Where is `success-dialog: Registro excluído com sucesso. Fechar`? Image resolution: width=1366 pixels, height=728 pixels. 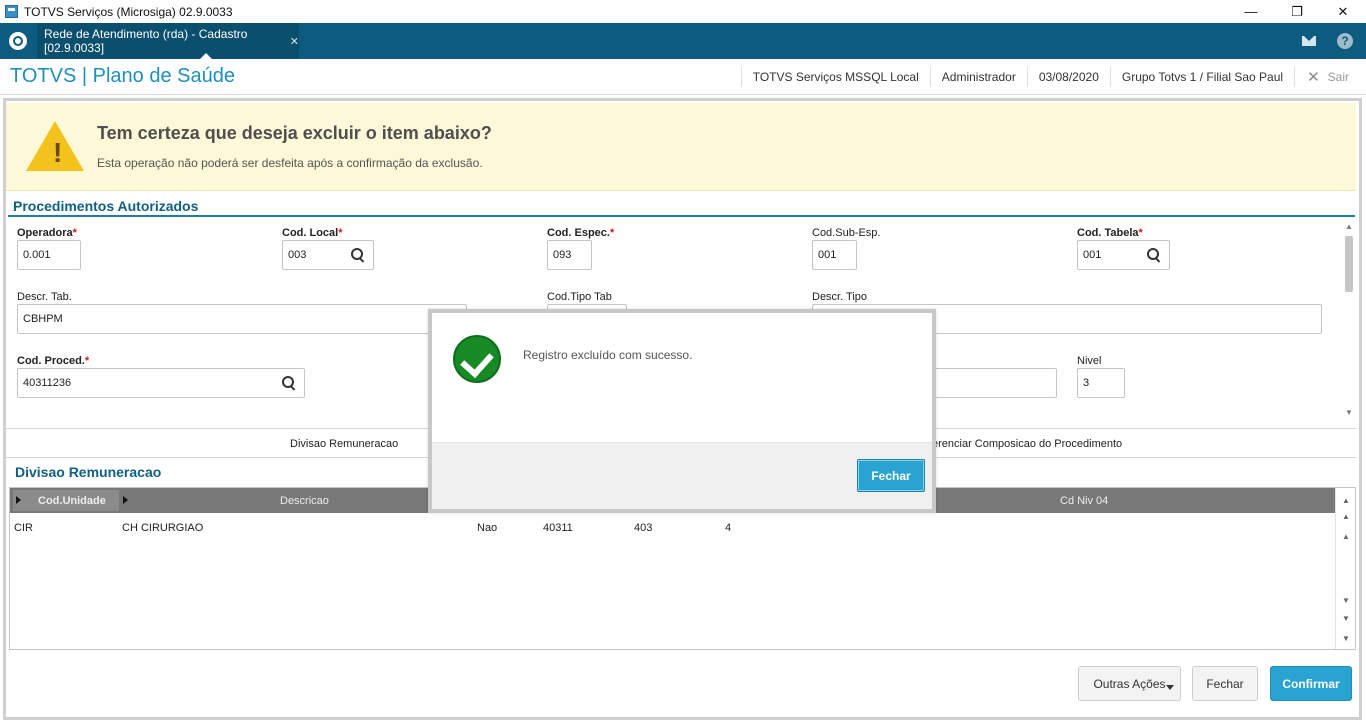 success-dialog: Registro excluído com sucesso. Fechar is located at coordinates (682, 411).